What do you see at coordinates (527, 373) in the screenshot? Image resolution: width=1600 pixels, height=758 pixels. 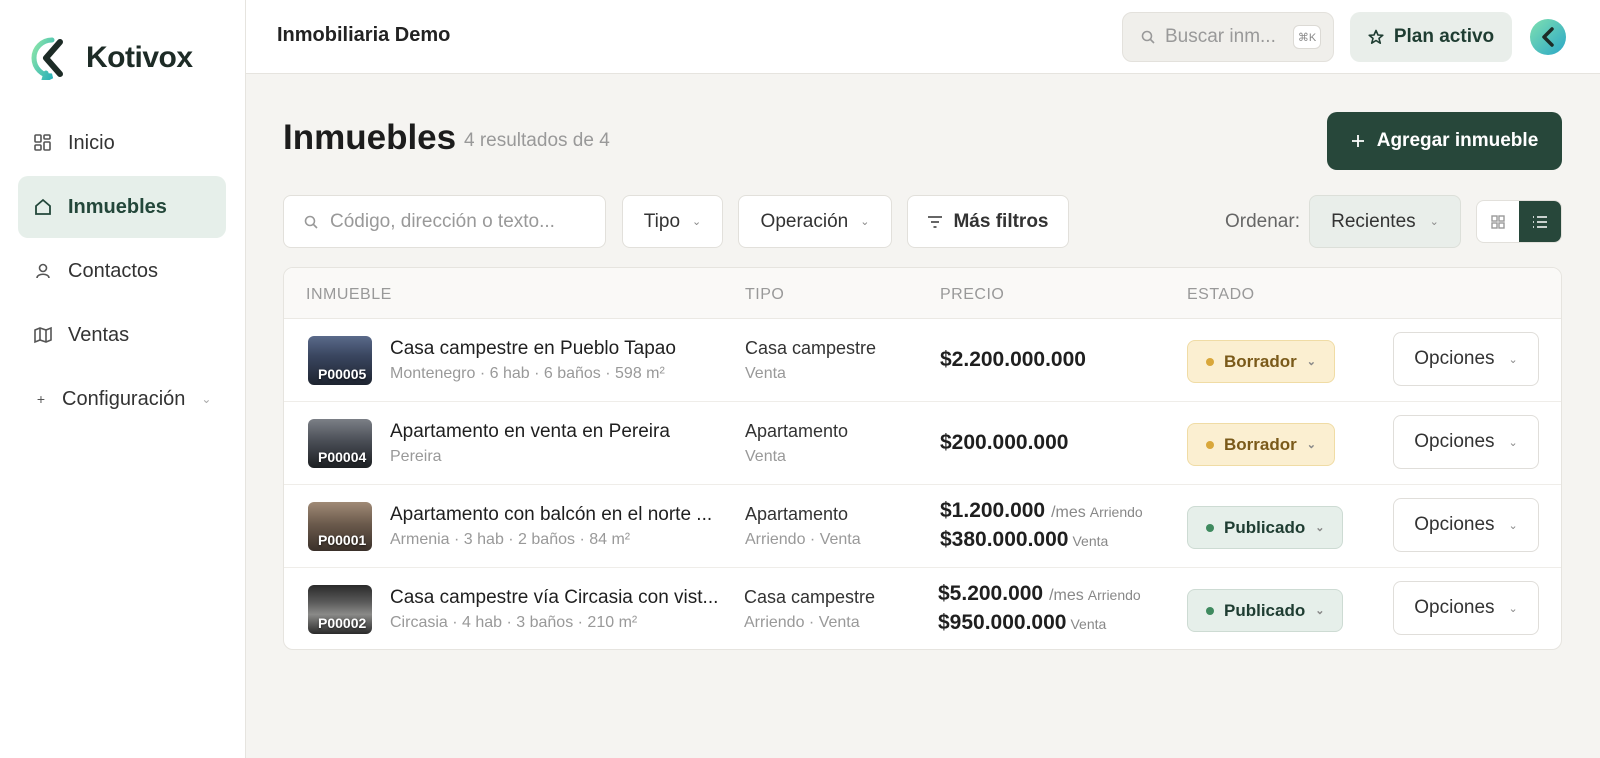 I see `property-subtitle: Montenegro · 6 hab · 6 baños · 598 m²` at bounding box center [527, 373].